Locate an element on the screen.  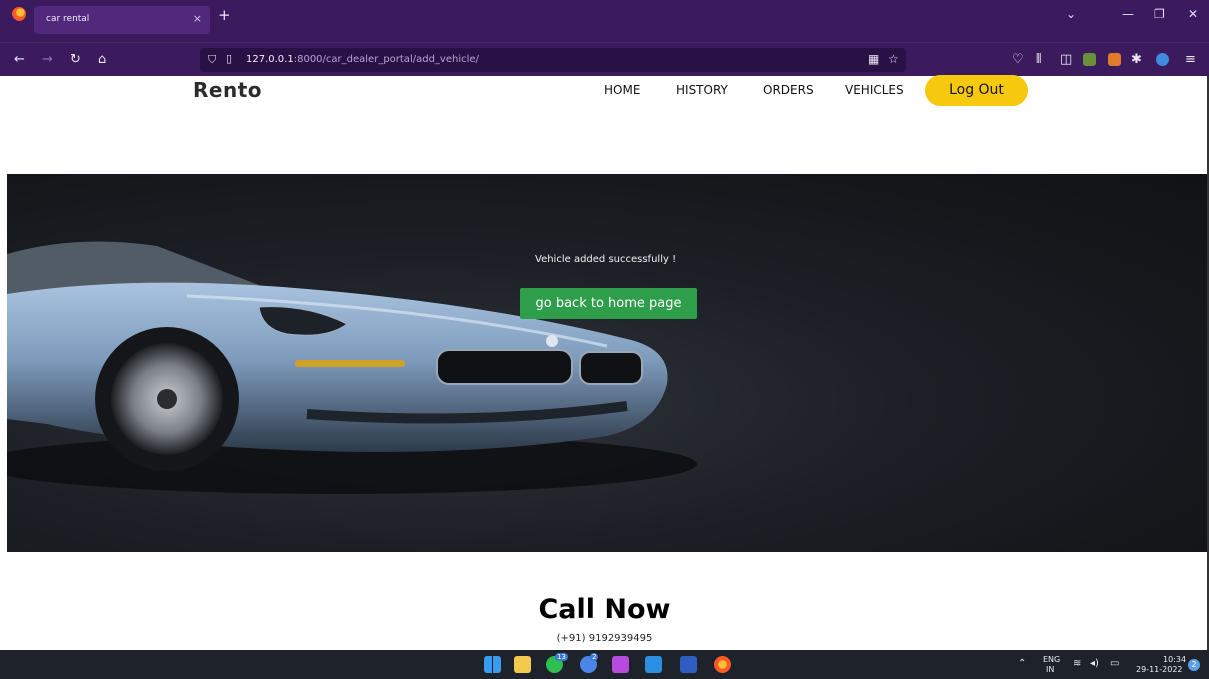
todo-badge: 2 is located at coordinates (594, 657).